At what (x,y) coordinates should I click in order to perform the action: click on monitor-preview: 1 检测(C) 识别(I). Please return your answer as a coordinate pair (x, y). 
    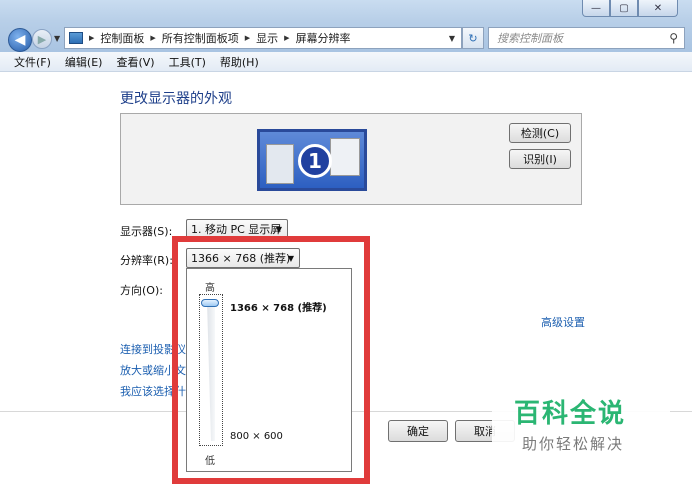
    Looking at the image, I should click on (351, 159).